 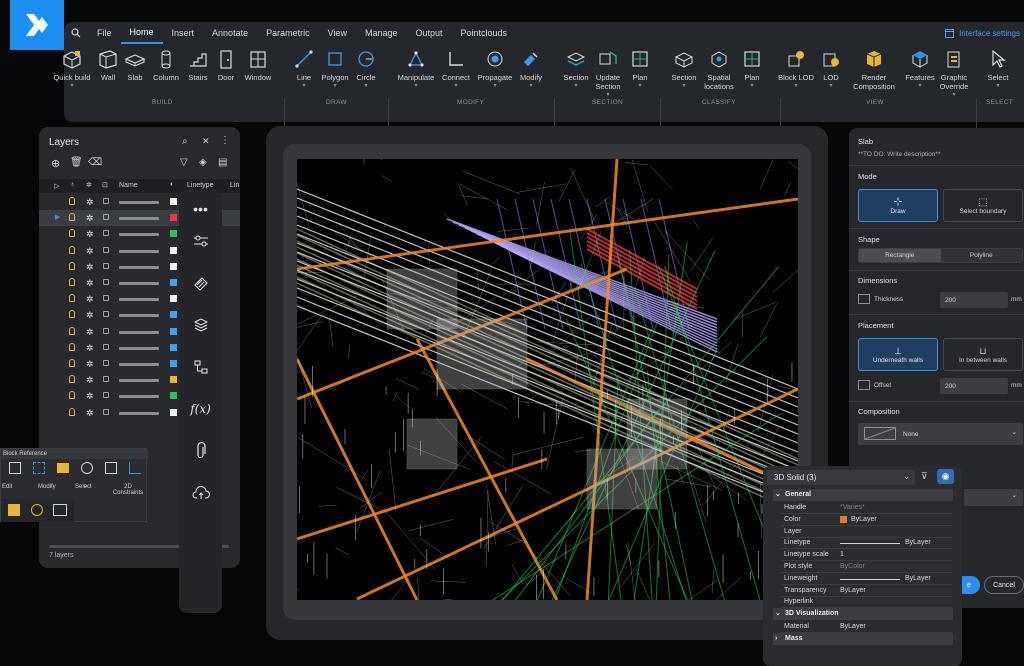 What do you see at coordinates (954, 74) in the screenshot?
I see `graphic-override-button: Graphic Override ▾` at bounding box center [954, 74].